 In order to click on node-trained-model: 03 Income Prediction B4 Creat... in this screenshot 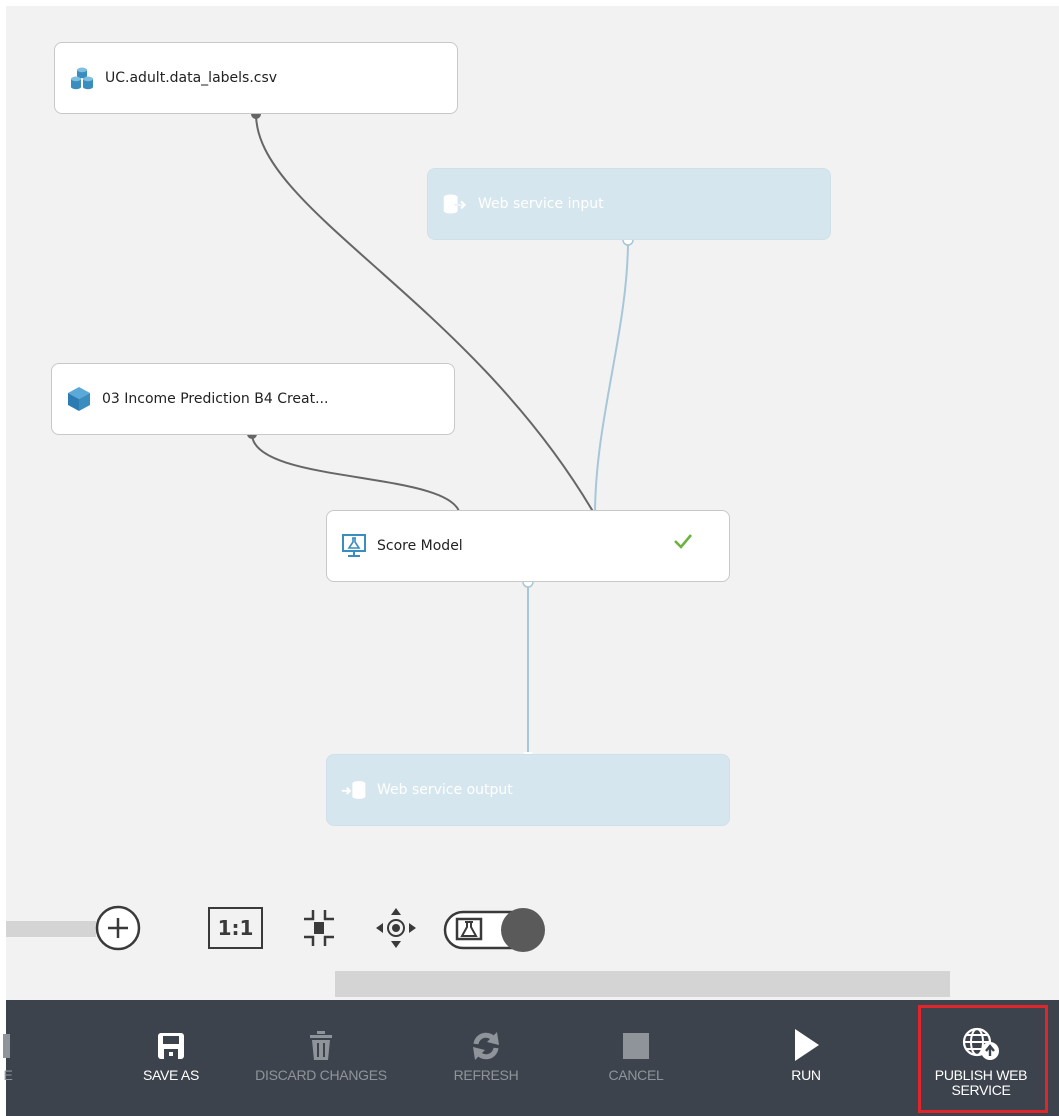, I will do `click(253, 399)`.